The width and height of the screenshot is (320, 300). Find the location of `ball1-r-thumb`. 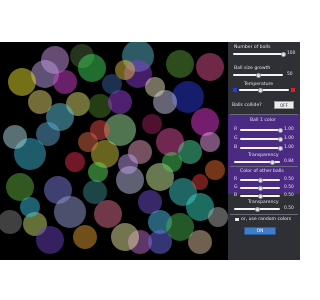

ball1-r-thumb is located at coordinates (280, 130).